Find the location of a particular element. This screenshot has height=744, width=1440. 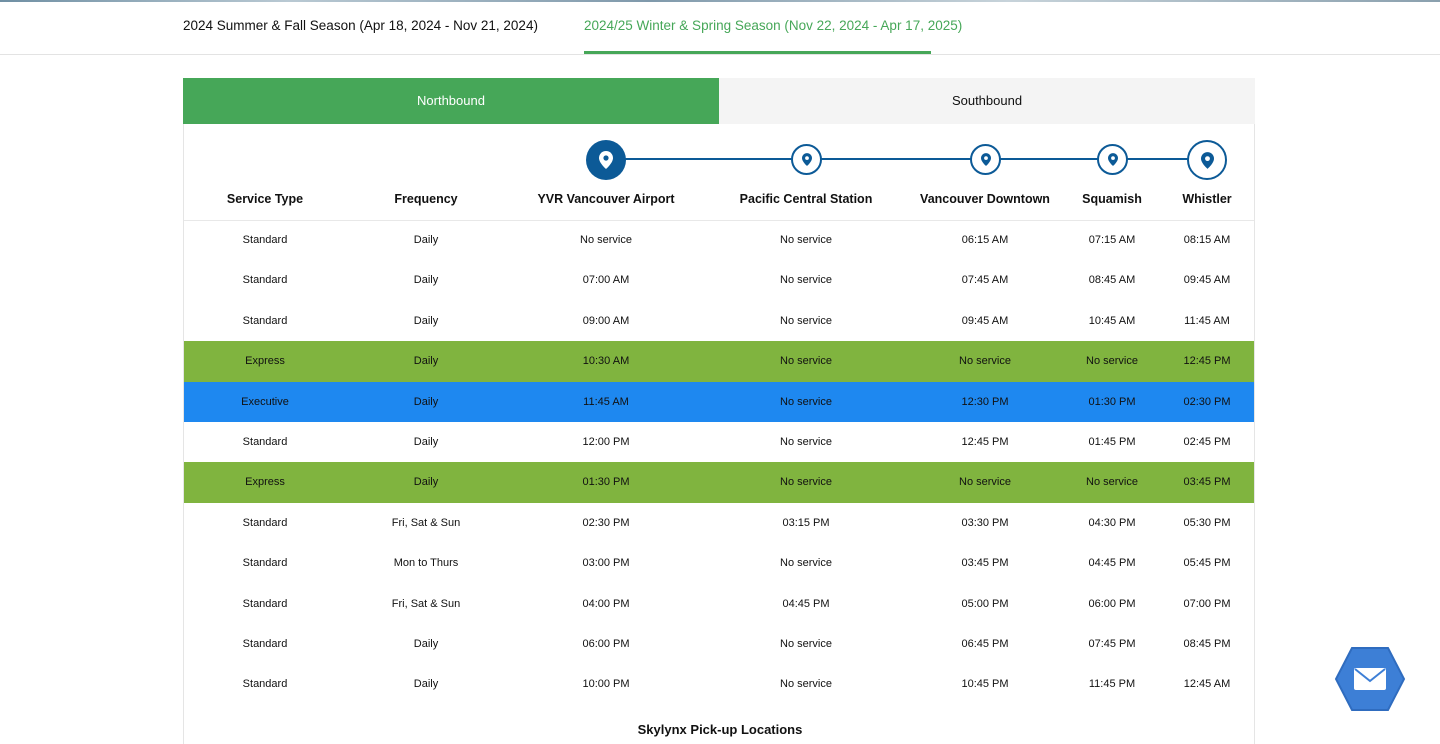

downtown-time-cell: 03:30 PM is located at coordinates (985, 522).